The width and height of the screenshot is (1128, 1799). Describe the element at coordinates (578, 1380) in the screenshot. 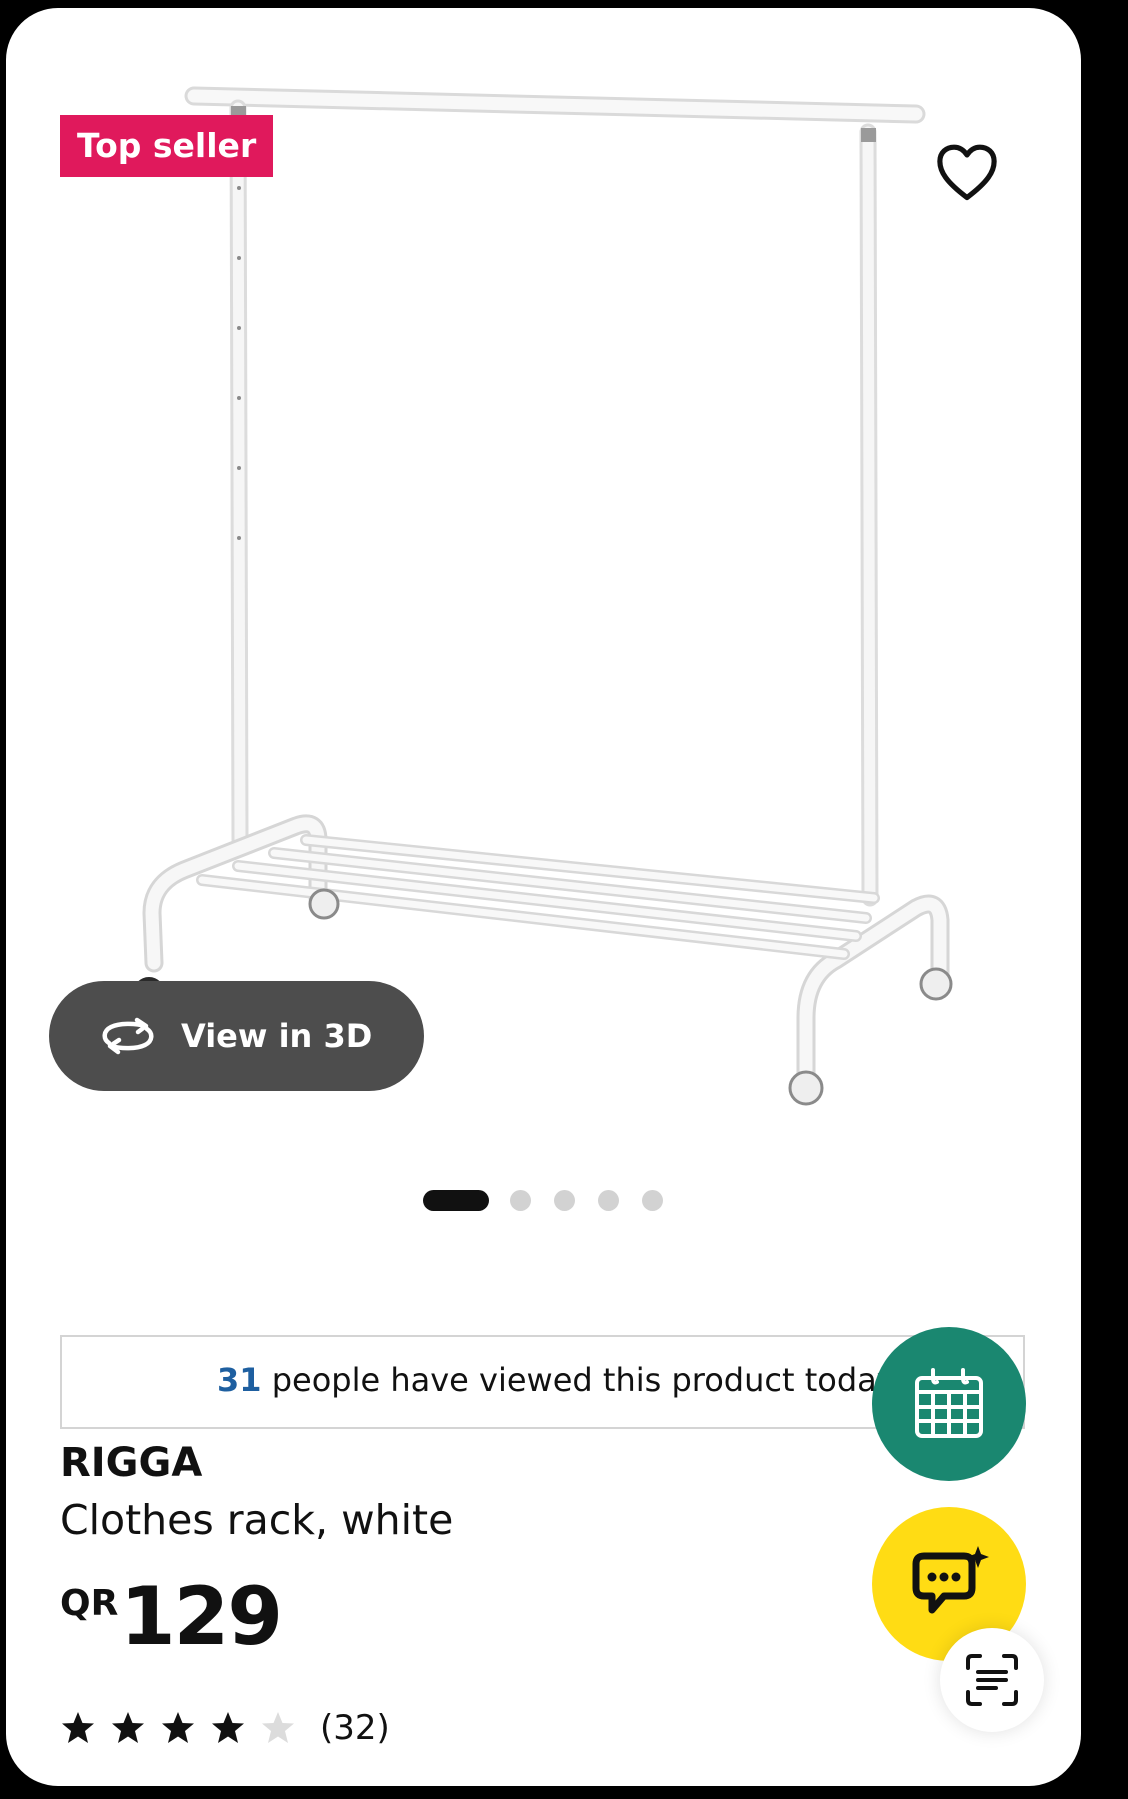

I see `viewers-message: people have viewed this product today` at that location.